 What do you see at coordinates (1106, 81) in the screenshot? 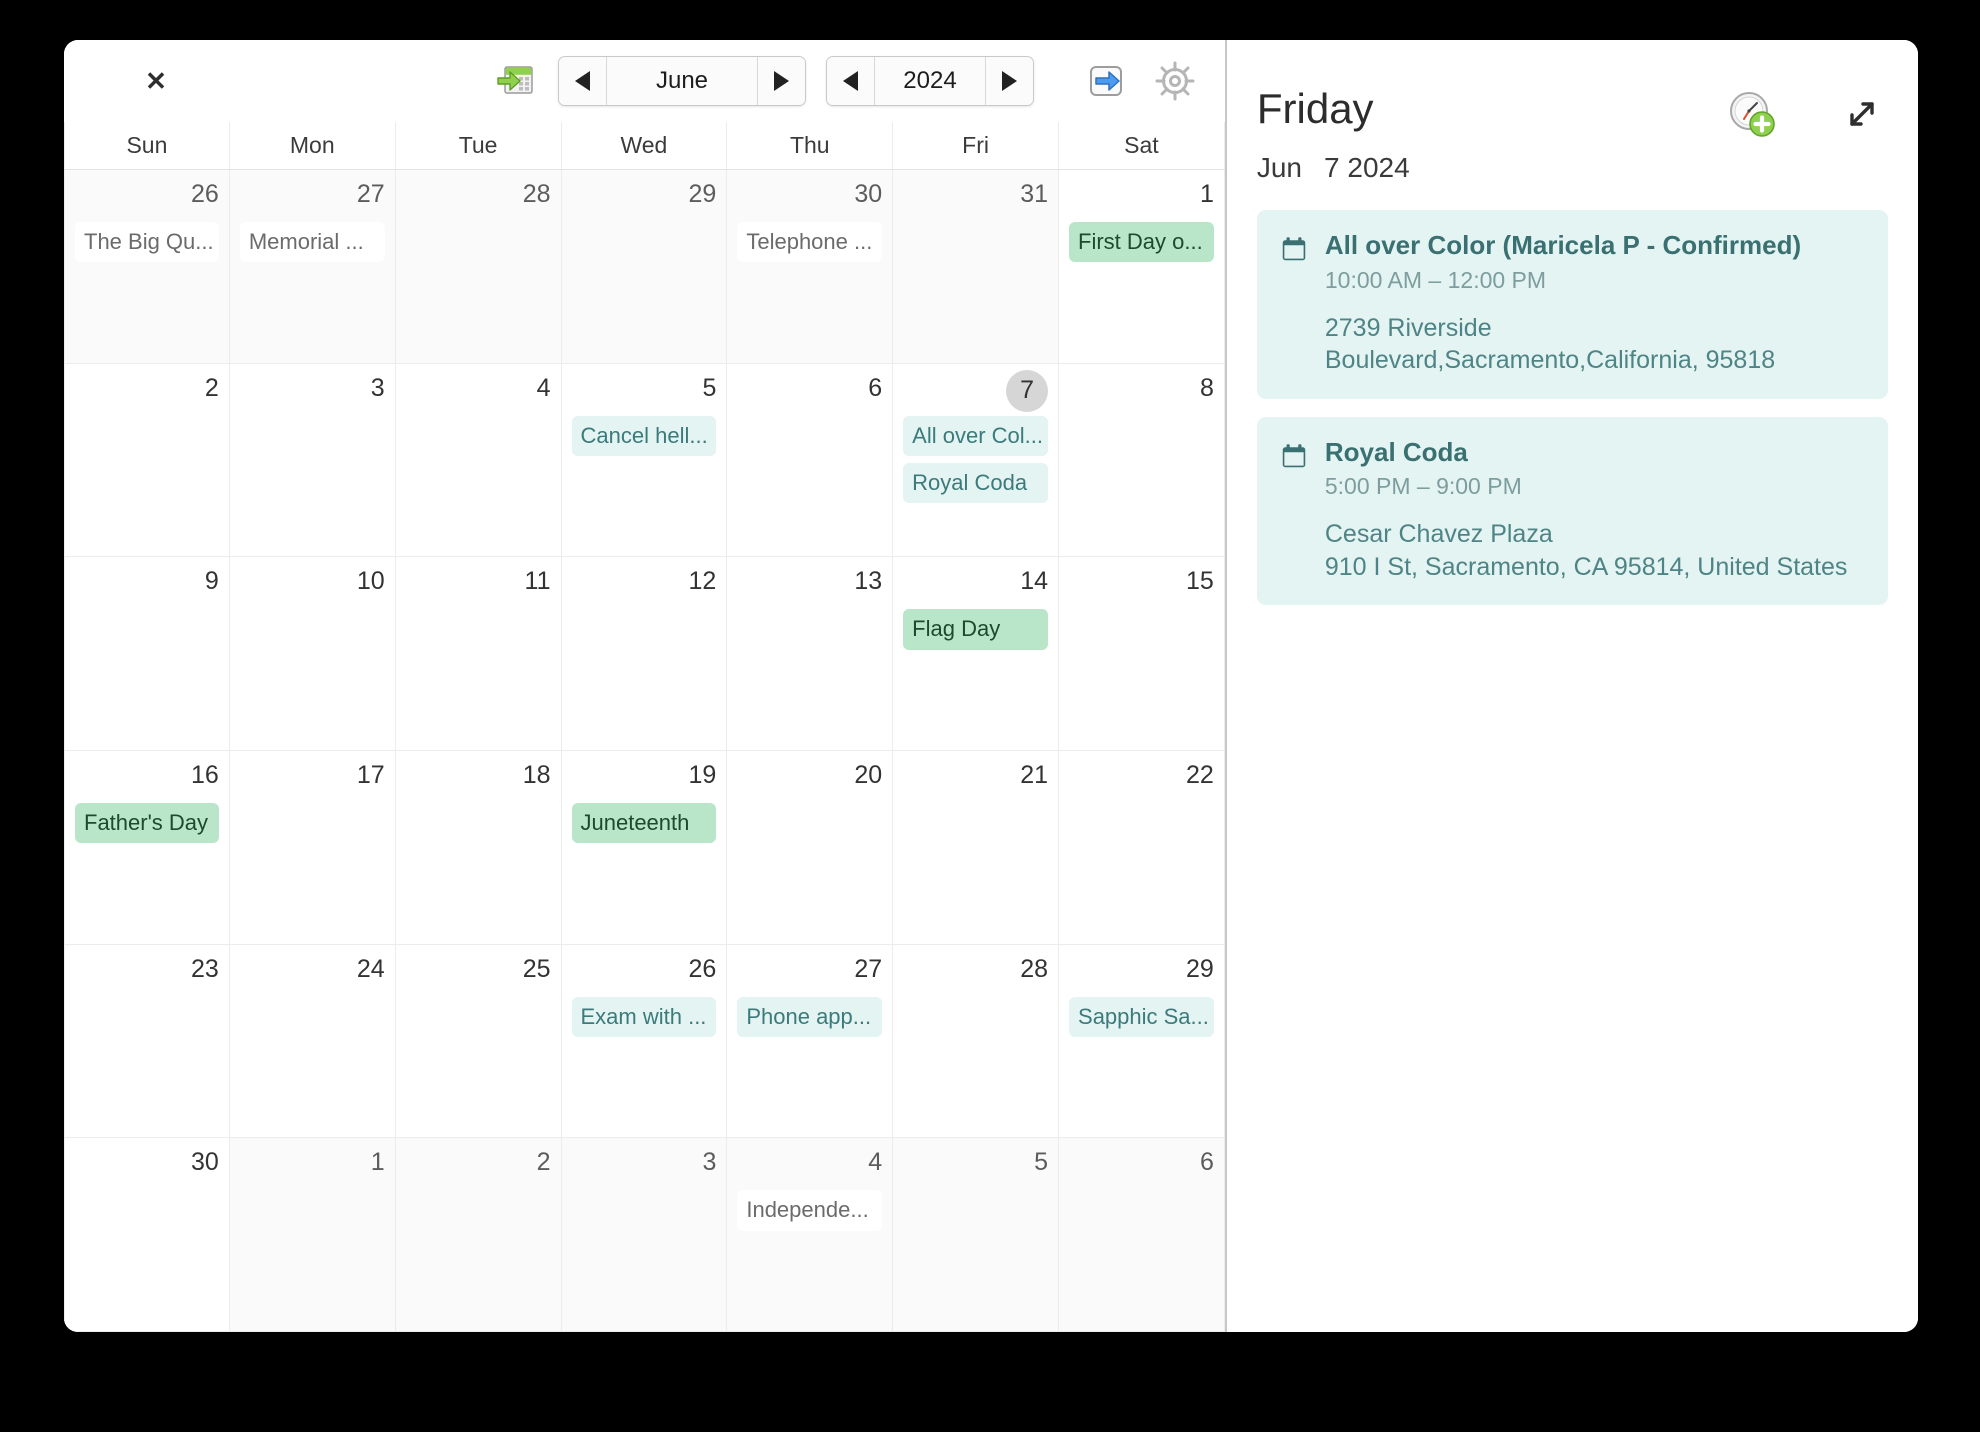
I see `export-button` at bounding box center [1106, 81].